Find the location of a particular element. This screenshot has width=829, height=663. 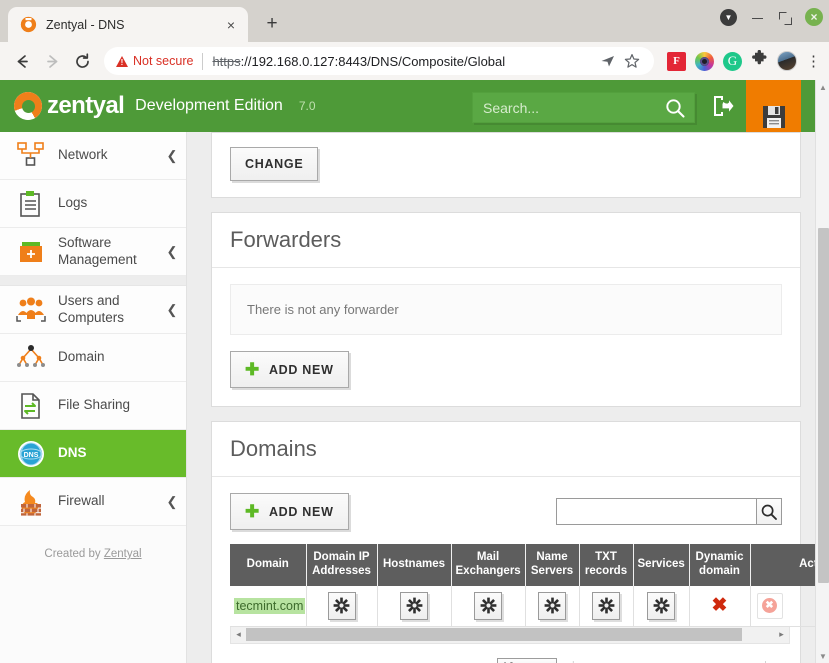

column-header-services: Services is located at coordinates (661, 565).